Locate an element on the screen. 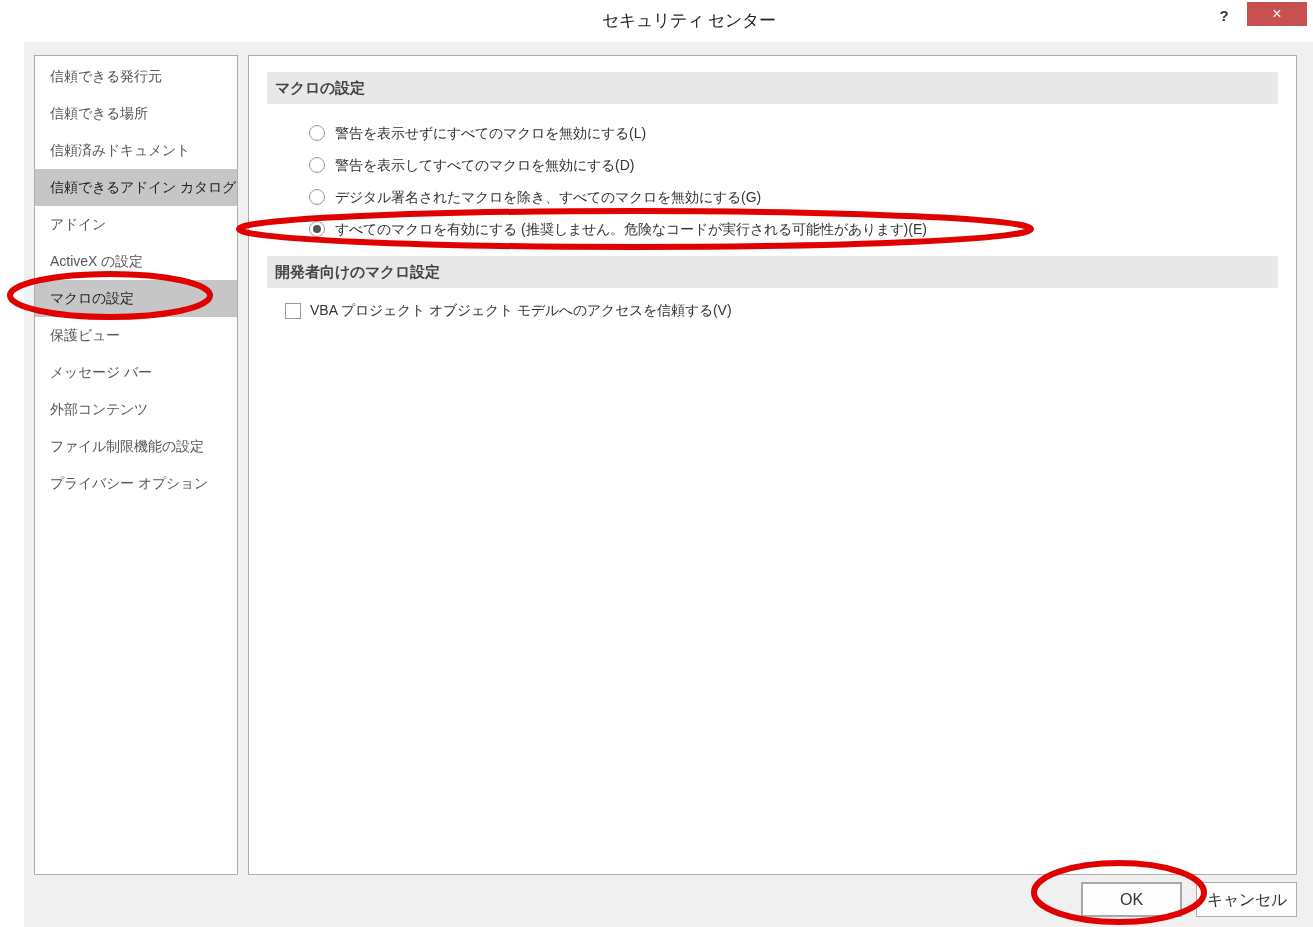 Image resolution: width=1313 pixels, height=927 pixels. sidebar-item: プライバシー オプション is located at coordinates (136, 483).